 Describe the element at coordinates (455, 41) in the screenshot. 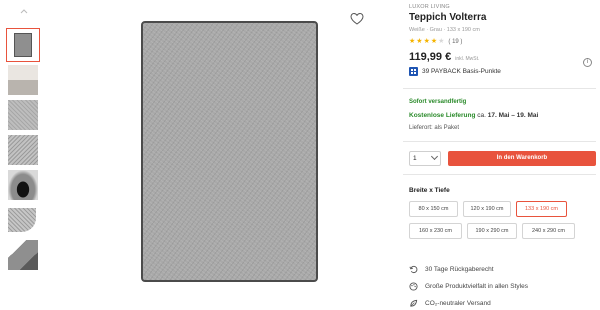

I see `rating-count: ( 19 )` at that location.